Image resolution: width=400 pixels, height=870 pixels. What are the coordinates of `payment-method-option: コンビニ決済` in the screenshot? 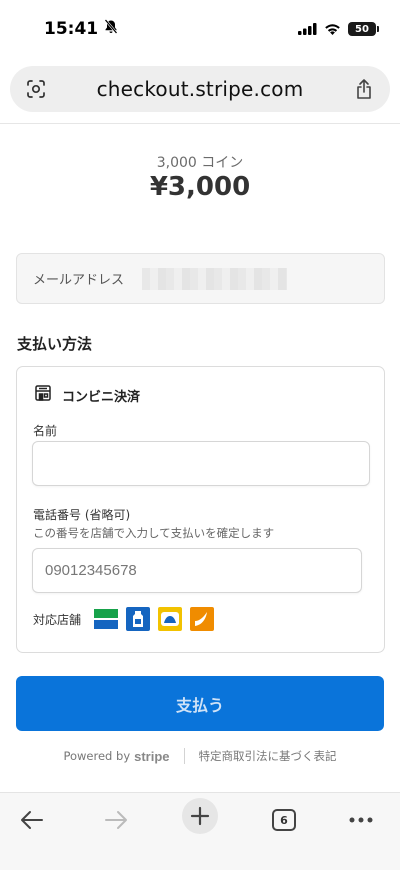 It's located at (87, 395).